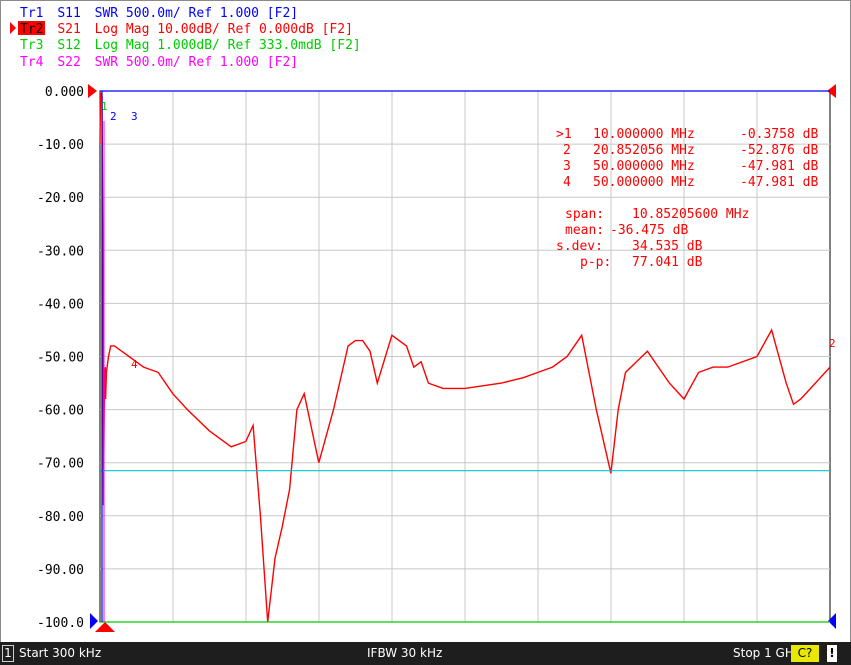  I want to click on y-tick-label: -50.00, so click(60, 358).